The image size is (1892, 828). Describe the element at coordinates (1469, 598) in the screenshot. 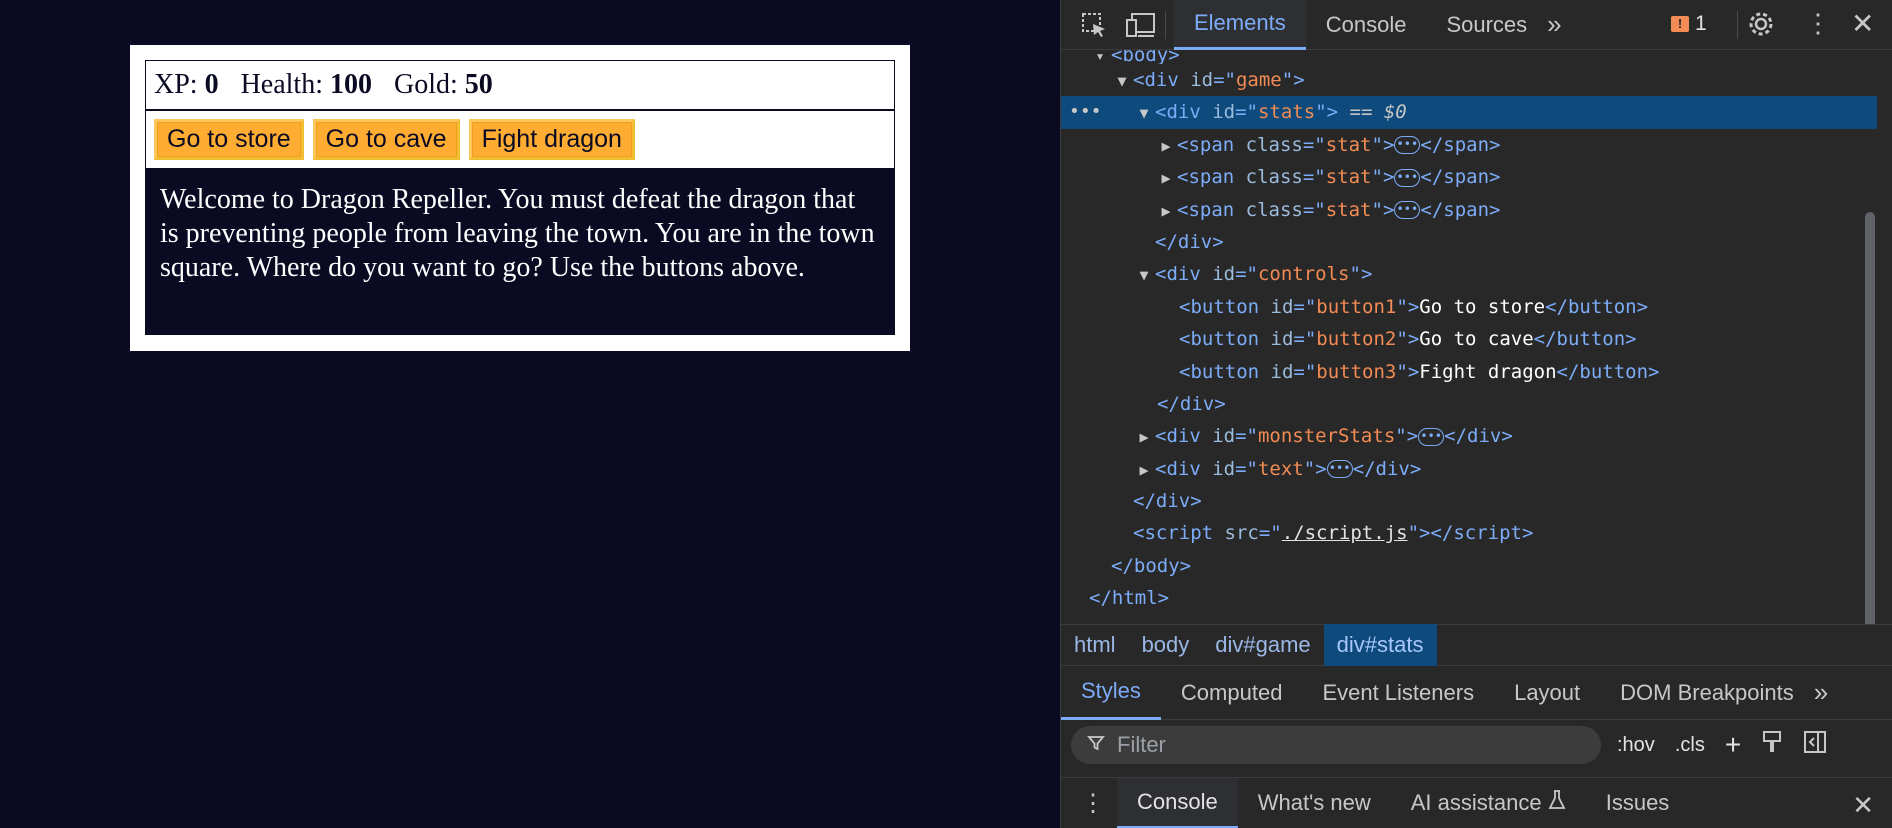

I see `dom-line-close-html: </html>` at that location.